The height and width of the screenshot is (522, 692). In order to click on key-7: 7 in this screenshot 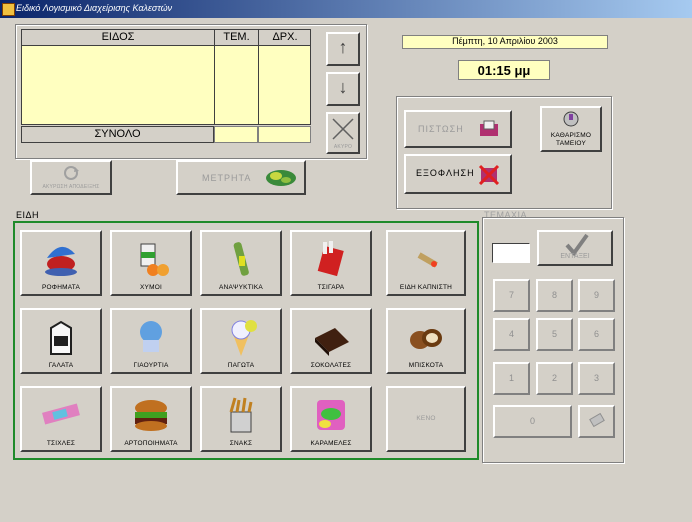, I will do `click(511, 295)`.